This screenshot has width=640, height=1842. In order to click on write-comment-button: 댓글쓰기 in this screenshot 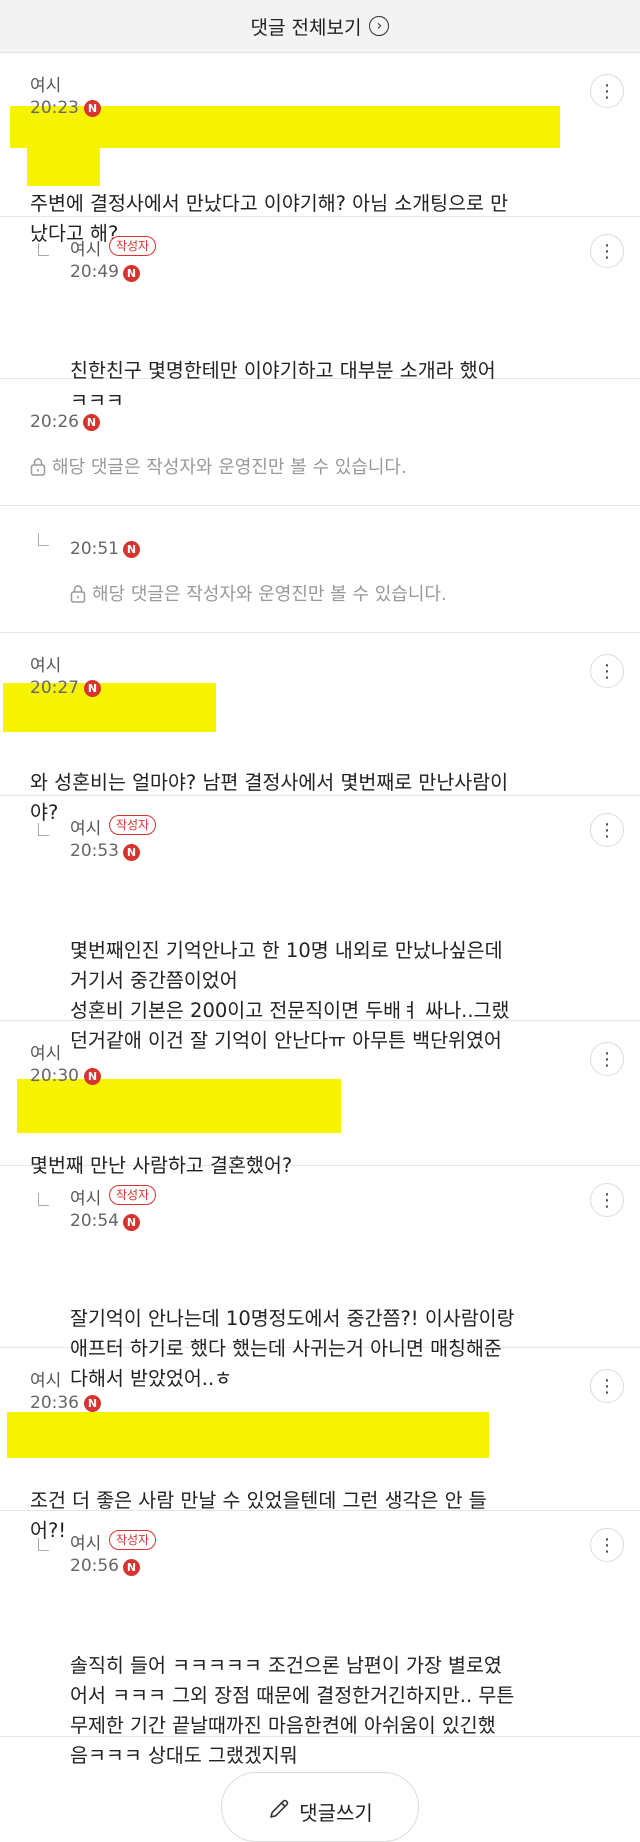, I will do `click(320, 1807)`.